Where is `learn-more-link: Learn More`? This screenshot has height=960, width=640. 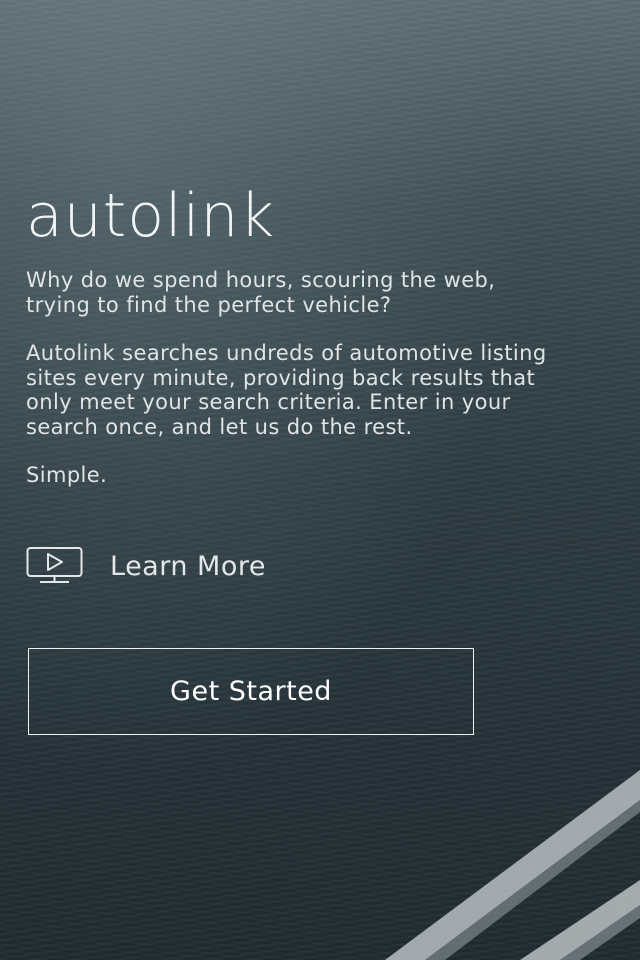 learn-more-link: Learn More is located at coordinates (146, 566).